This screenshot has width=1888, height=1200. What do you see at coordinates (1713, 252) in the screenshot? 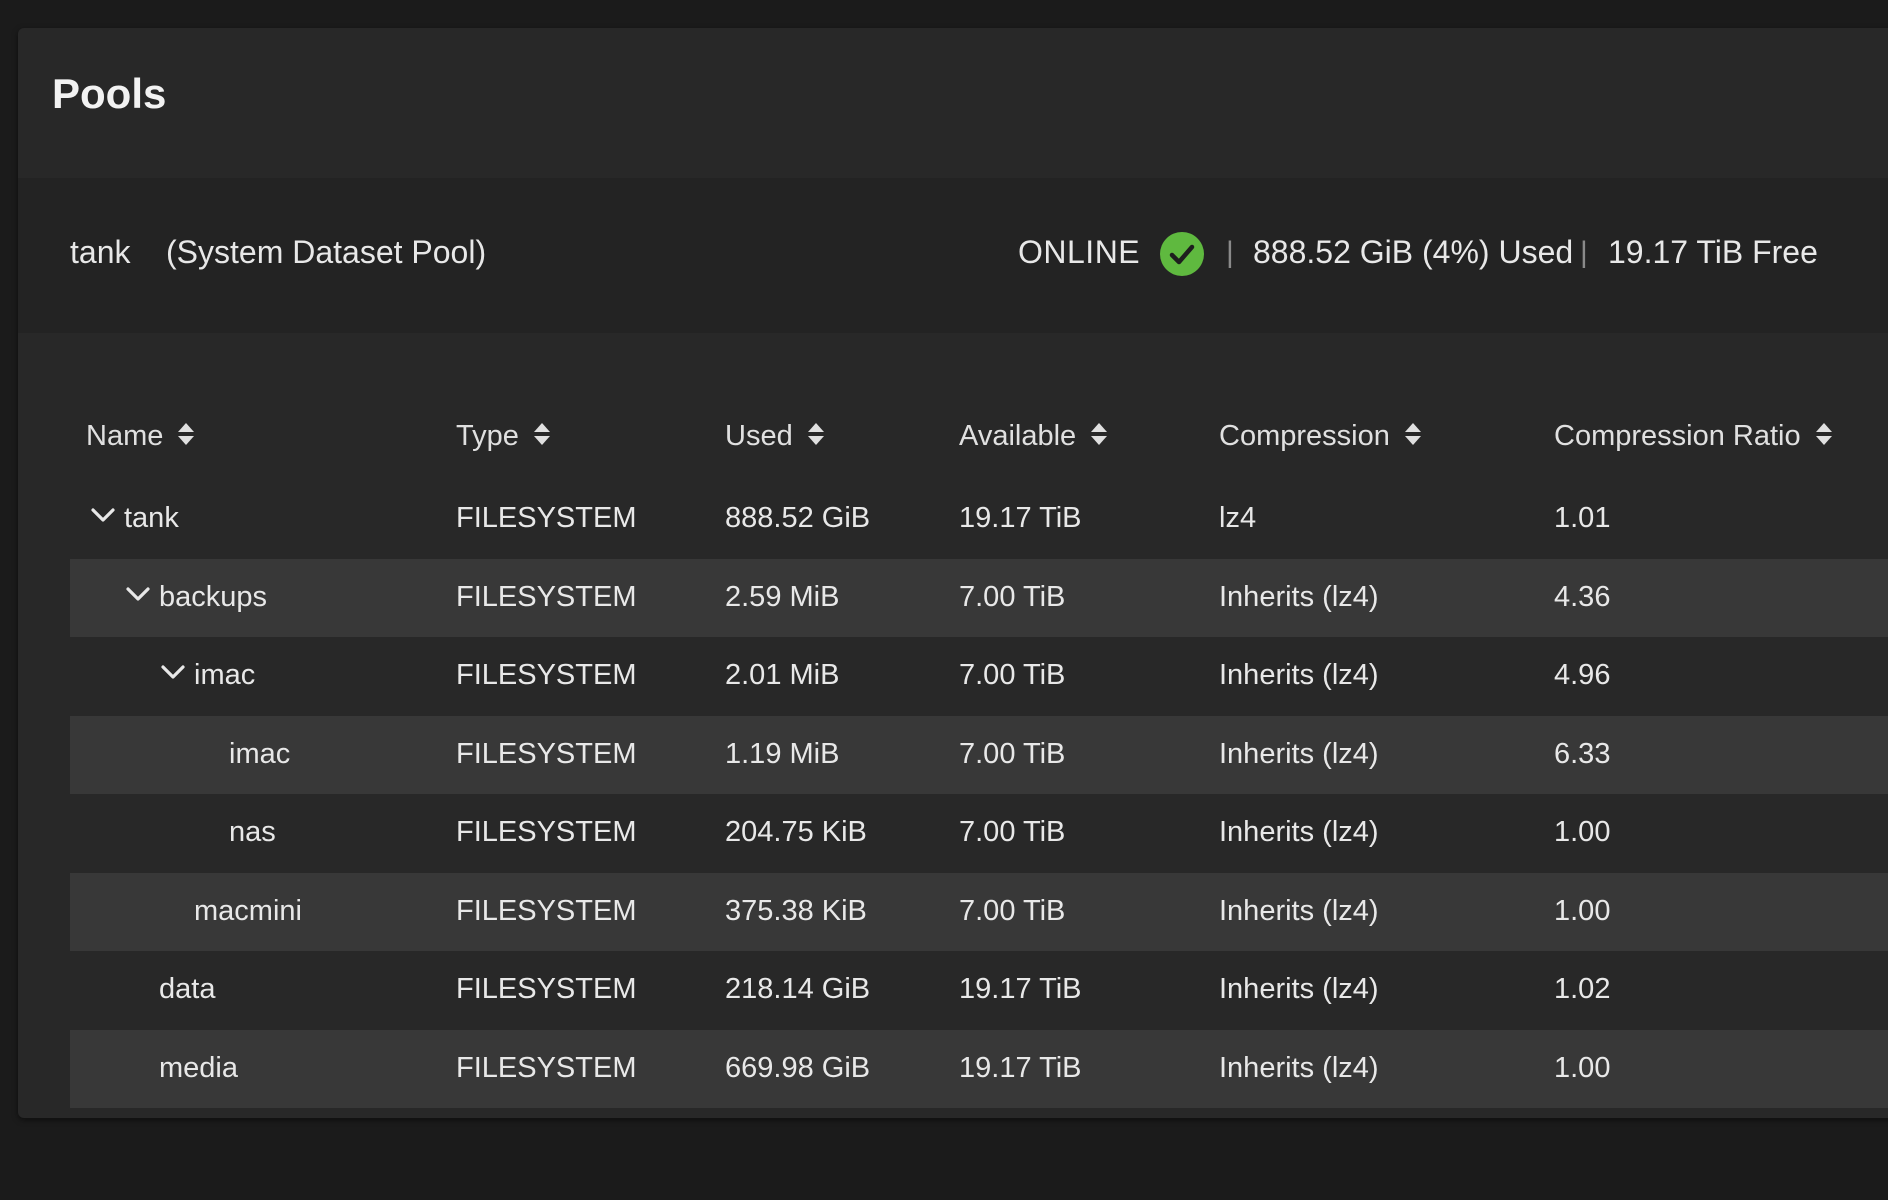
I see `pool-free: 19.17 TiB Free` at bounding box center [1713, 252].